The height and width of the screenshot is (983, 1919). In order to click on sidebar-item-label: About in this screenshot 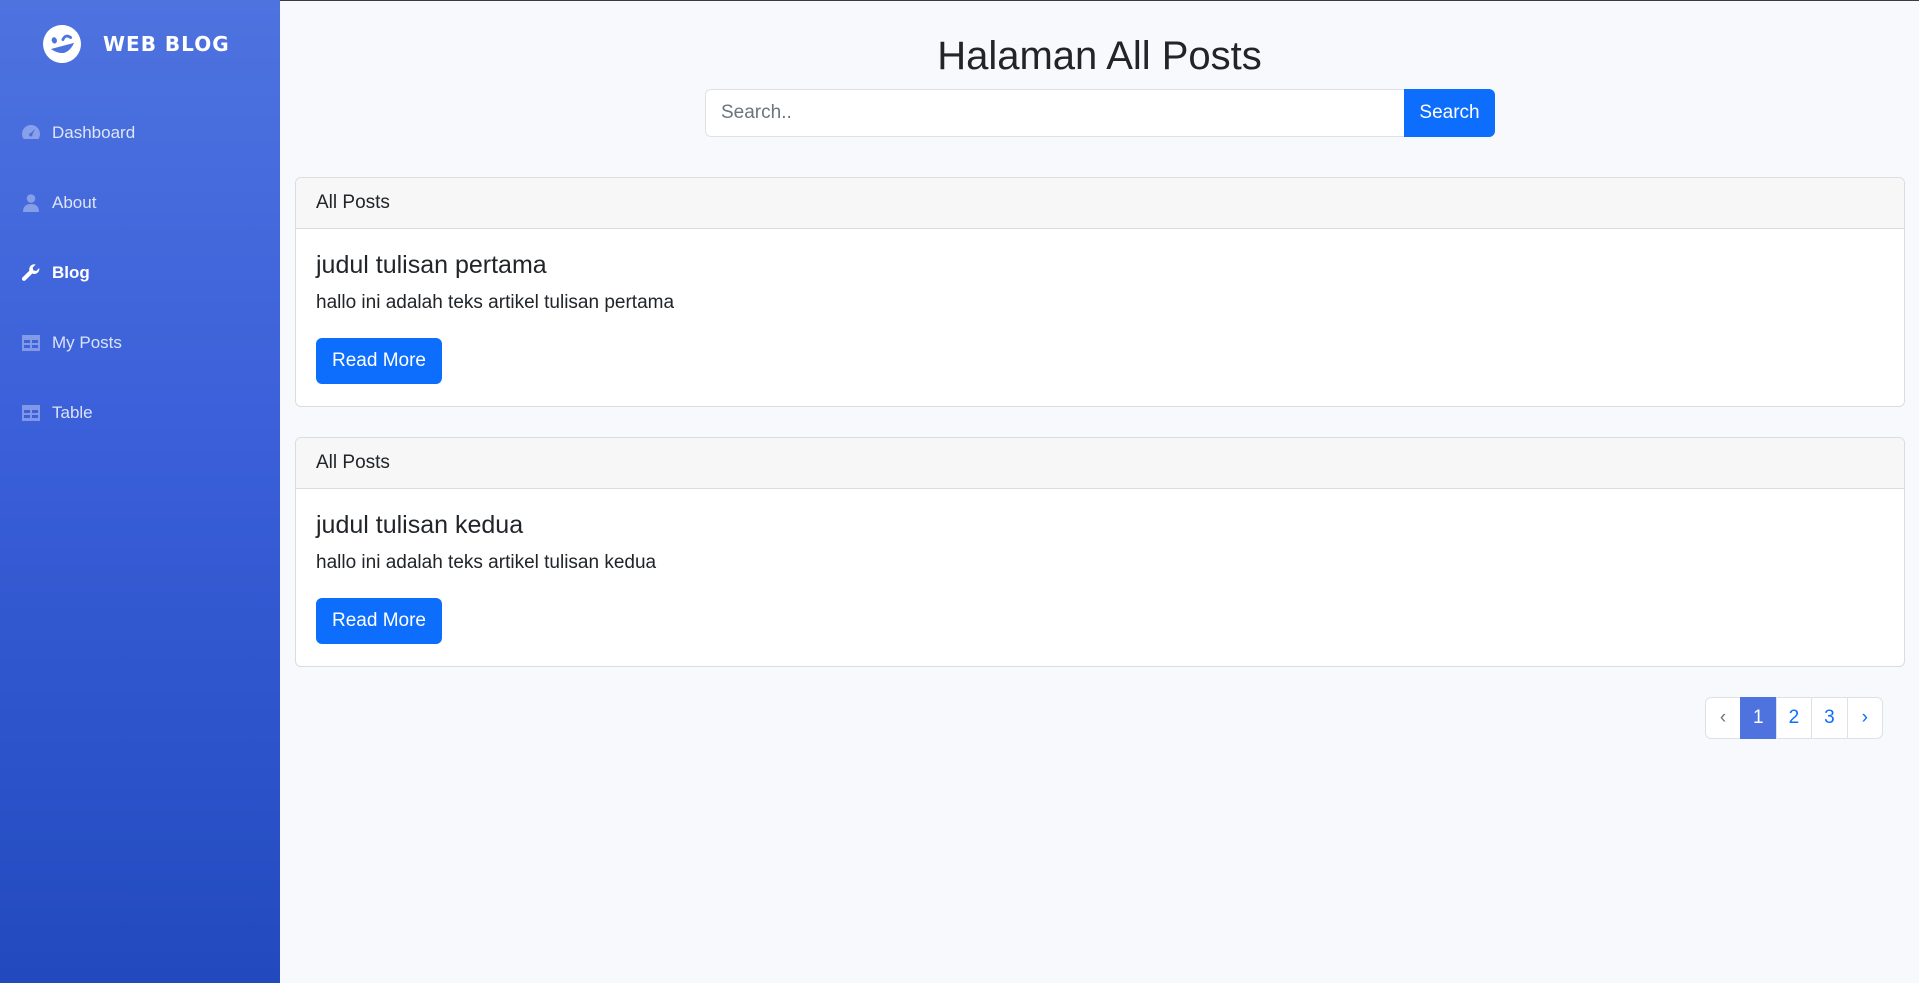, I will do `click(74, 202)`.